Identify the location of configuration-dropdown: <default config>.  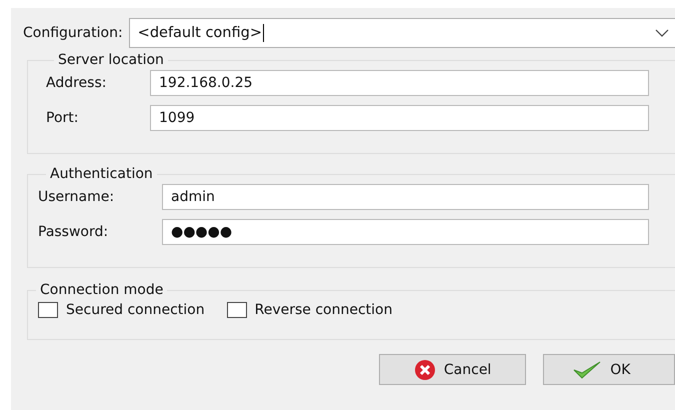
(401, 33).